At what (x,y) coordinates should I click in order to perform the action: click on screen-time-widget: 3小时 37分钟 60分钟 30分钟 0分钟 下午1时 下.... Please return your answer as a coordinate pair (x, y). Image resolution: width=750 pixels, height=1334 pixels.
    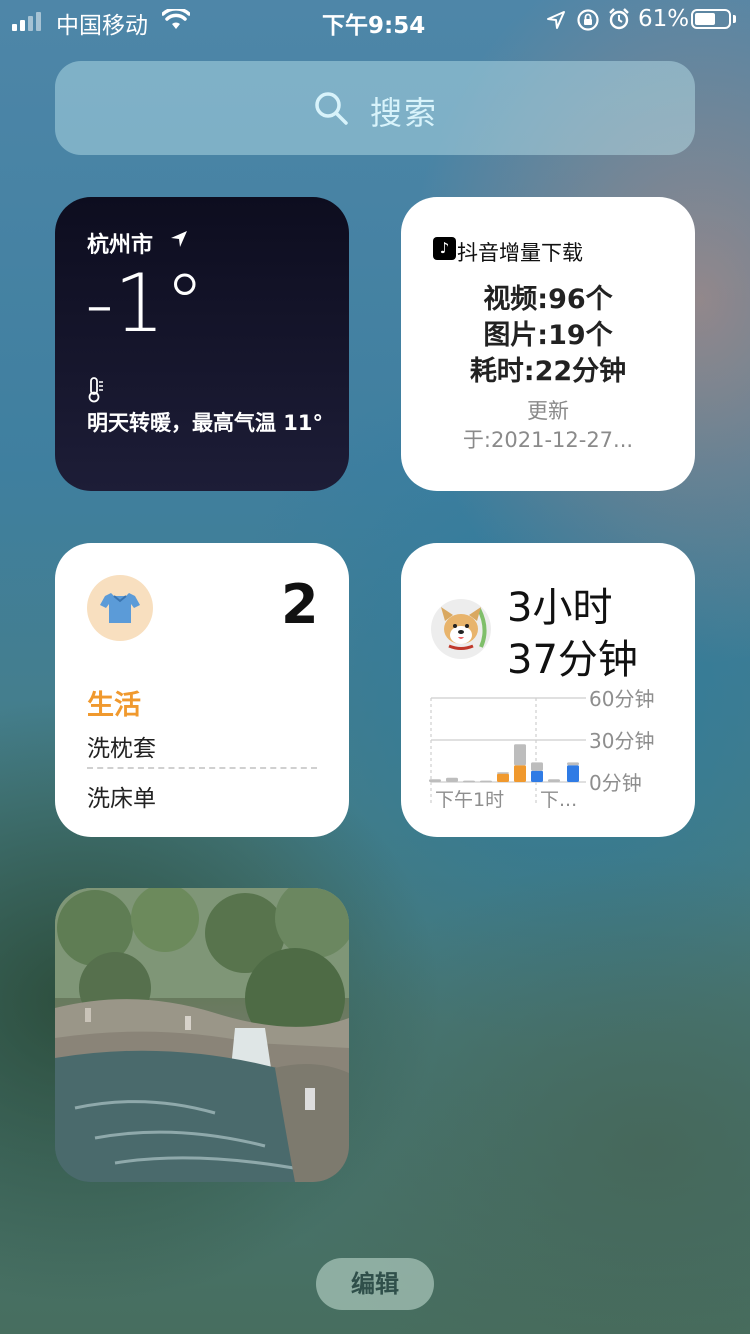
    Looking at the image, I should click on (548, 690).